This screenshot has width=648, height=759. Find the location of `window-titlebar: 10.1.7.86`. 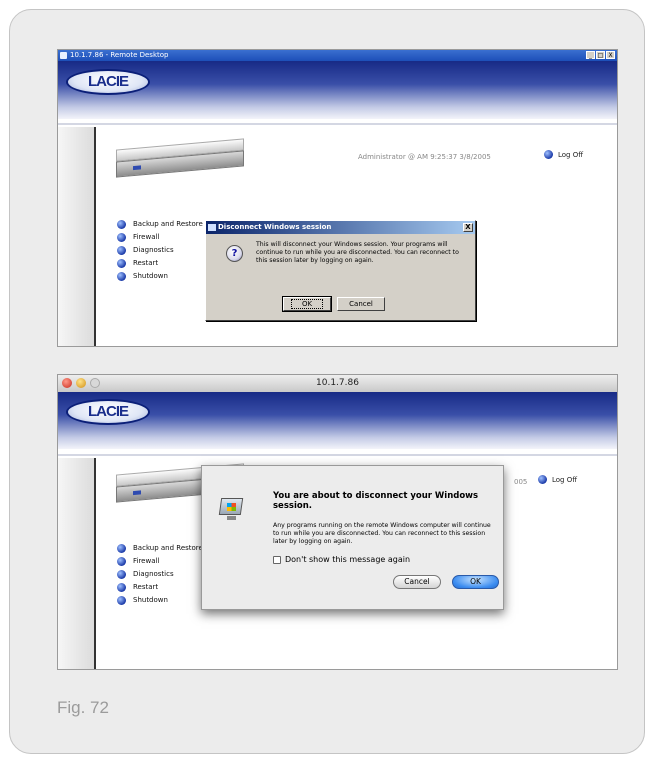

window-titlebar: 10.1.7.86 is located at coordinates (337, 384).